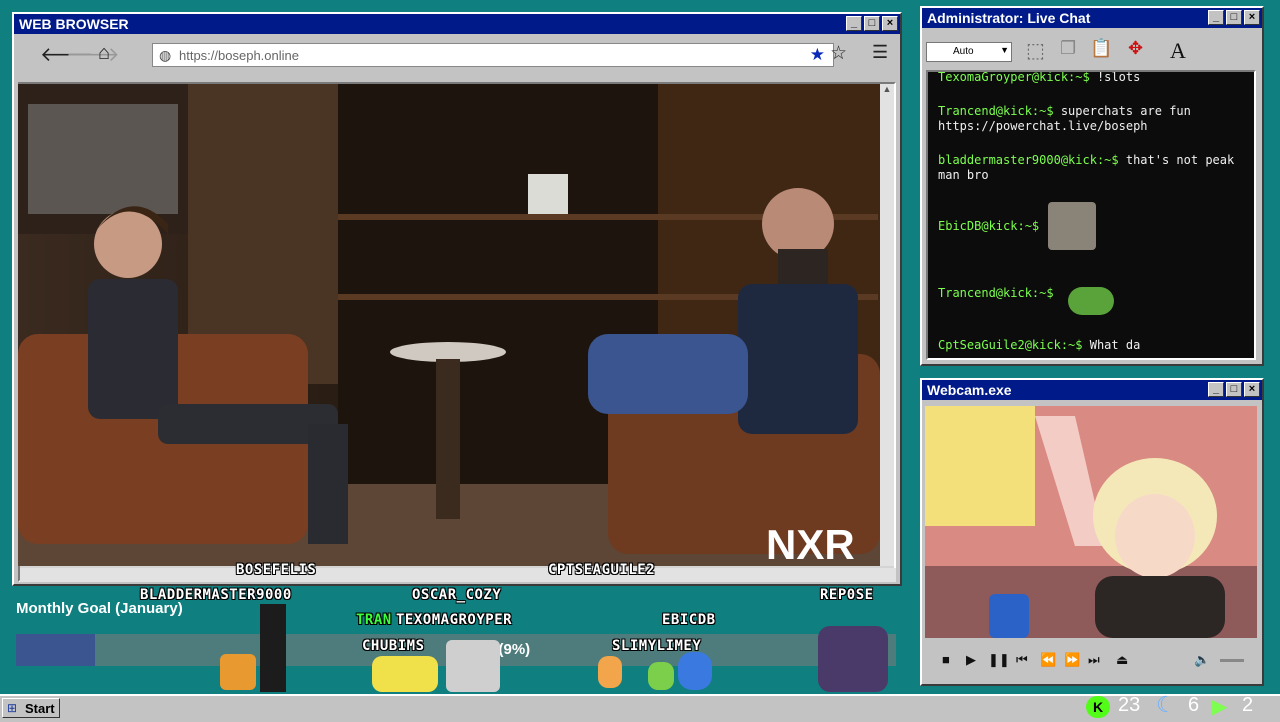 The height and width of the screenshot is (722, 1280). I want to click on windows-logo-icon: ⊞, so click(12, 708).